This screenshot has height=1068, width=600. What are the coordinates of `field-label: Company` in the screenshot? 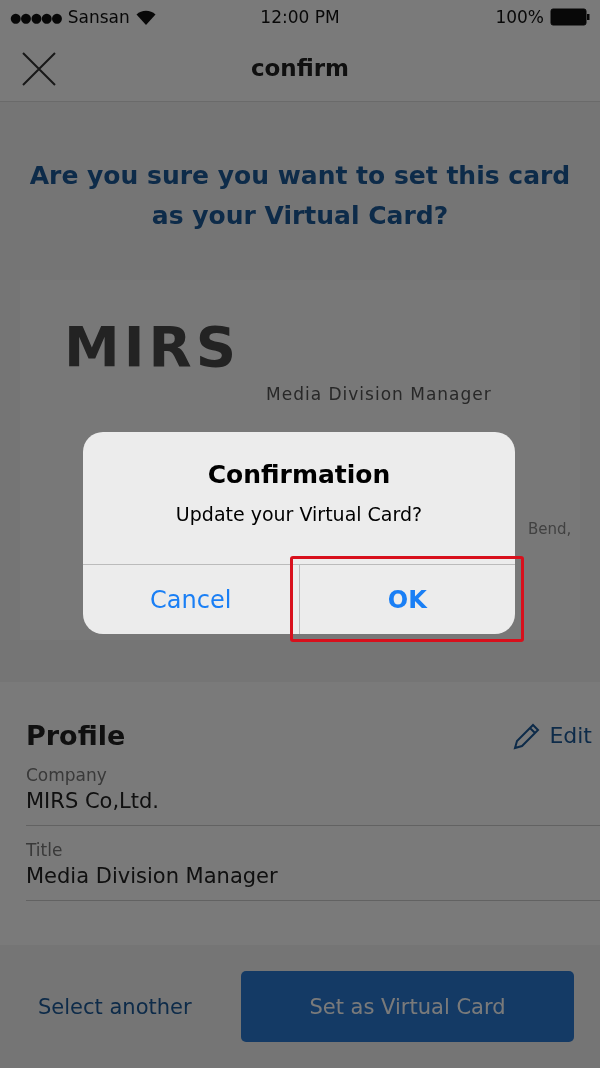 It's located at (67, 775).